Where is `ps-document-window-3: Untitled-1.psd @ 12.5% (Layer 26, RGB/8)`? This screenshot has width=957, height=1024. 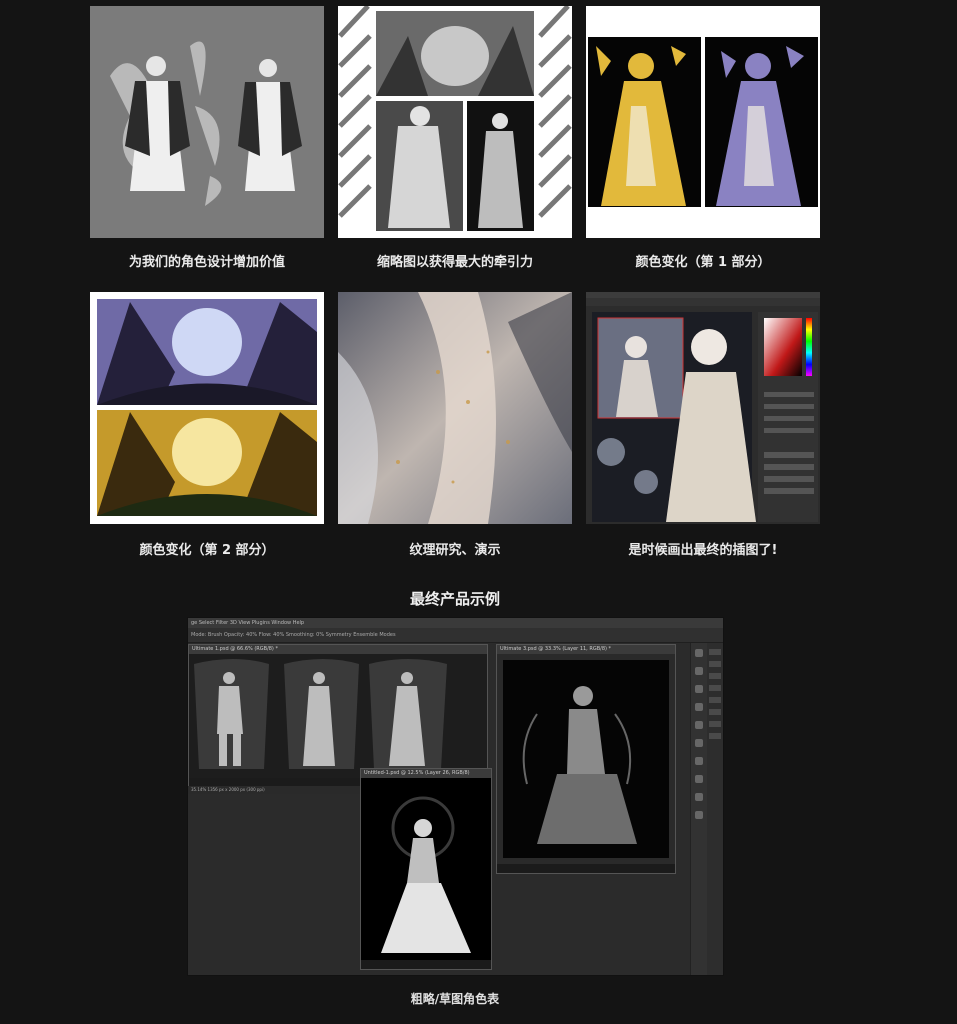 ps-document-window-3: Untitled-1.psd @ 12.5% (Layer 26, RGB/8) is located at coordinates (426, 869).